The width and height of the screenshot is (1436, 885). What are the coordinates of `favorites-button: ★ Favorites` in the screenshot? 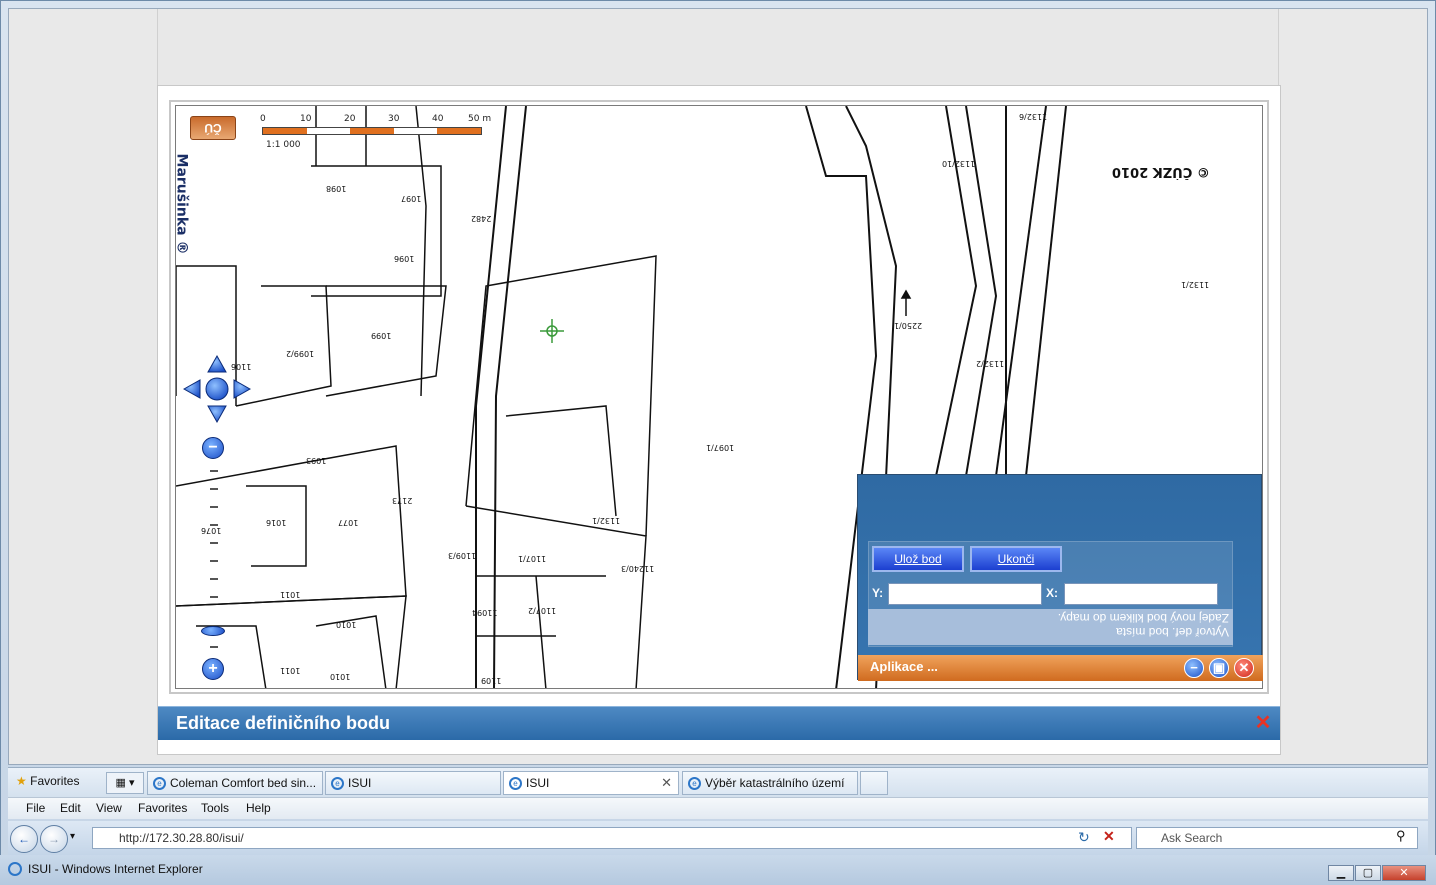 It's located at (47, 781).